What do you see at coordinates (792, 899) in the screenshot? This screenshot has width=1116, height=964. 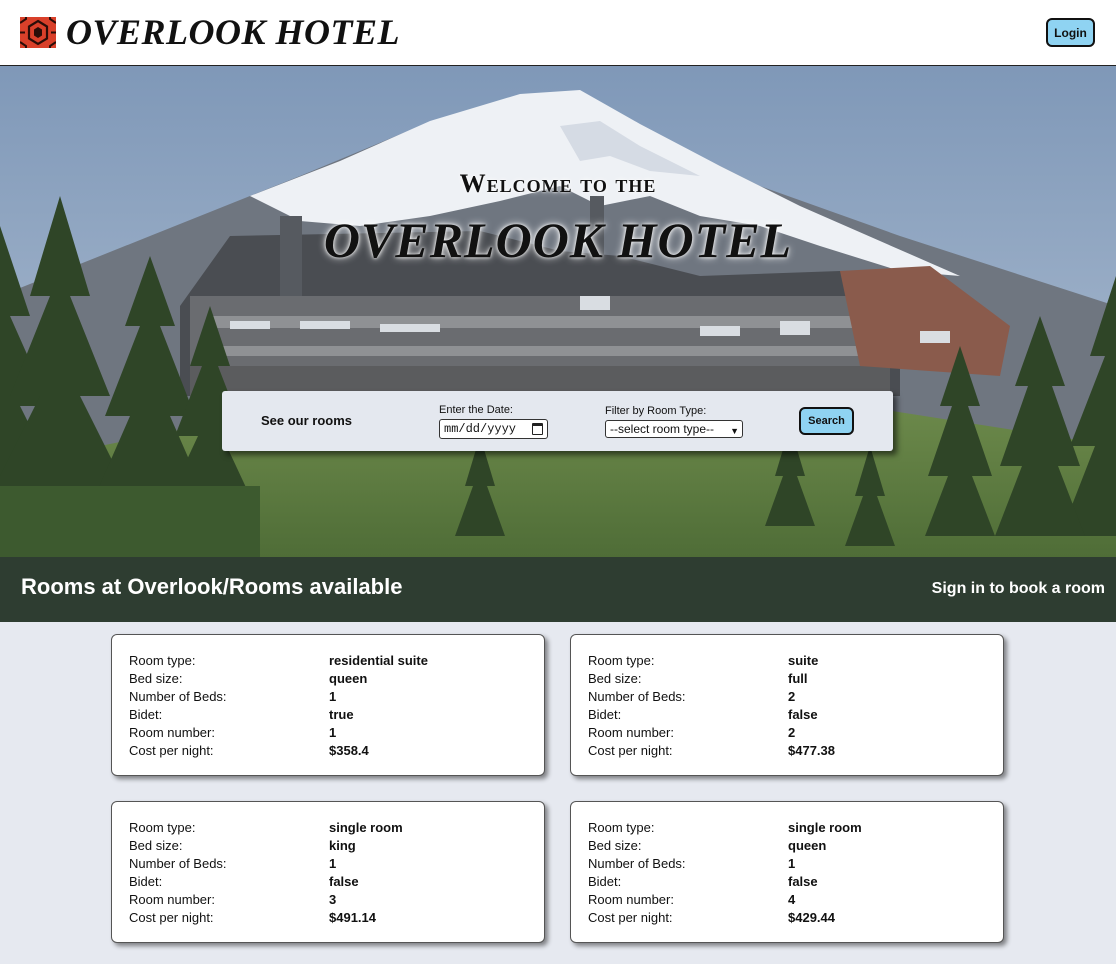 I see `room-number-value: 4` at bounding box center [792, 899].